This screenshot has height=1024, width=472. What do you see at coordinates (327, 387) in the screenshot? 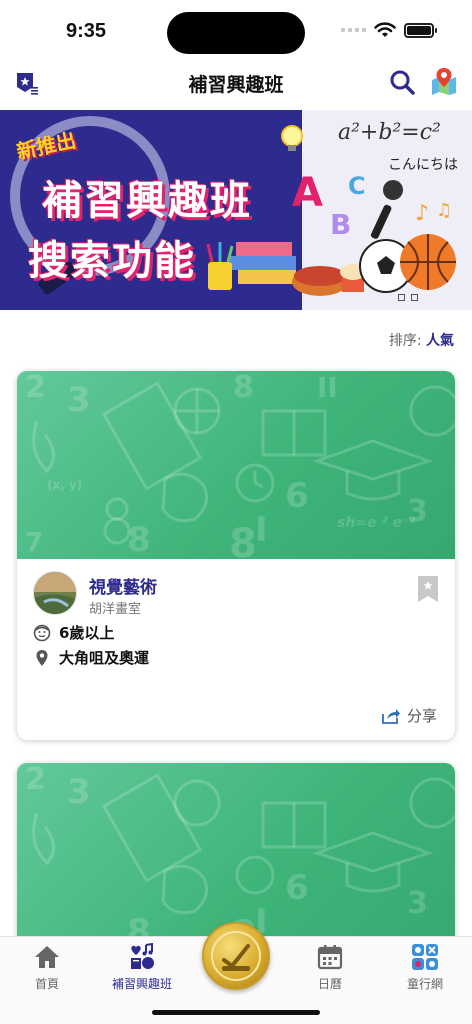
I see `svg-text: II` at bounding box center [327, 387].